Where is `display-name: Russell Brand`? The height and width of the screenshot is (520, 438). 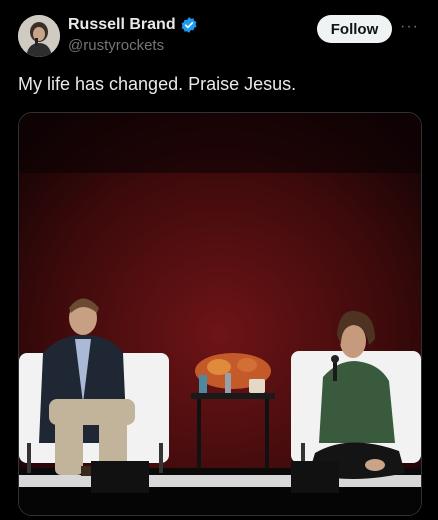
display-name: Russell Brand is located at coordinates (133, 25).